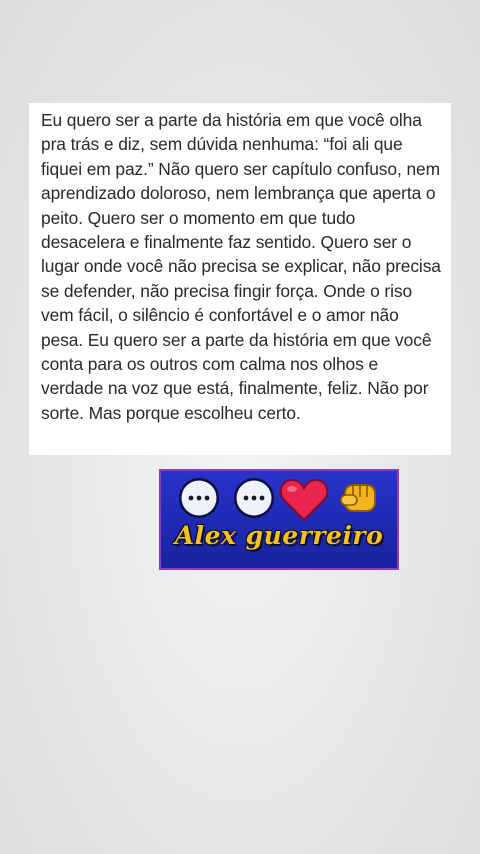  I want to click on signature-text: Alex guerreiro, so click(279, 535).